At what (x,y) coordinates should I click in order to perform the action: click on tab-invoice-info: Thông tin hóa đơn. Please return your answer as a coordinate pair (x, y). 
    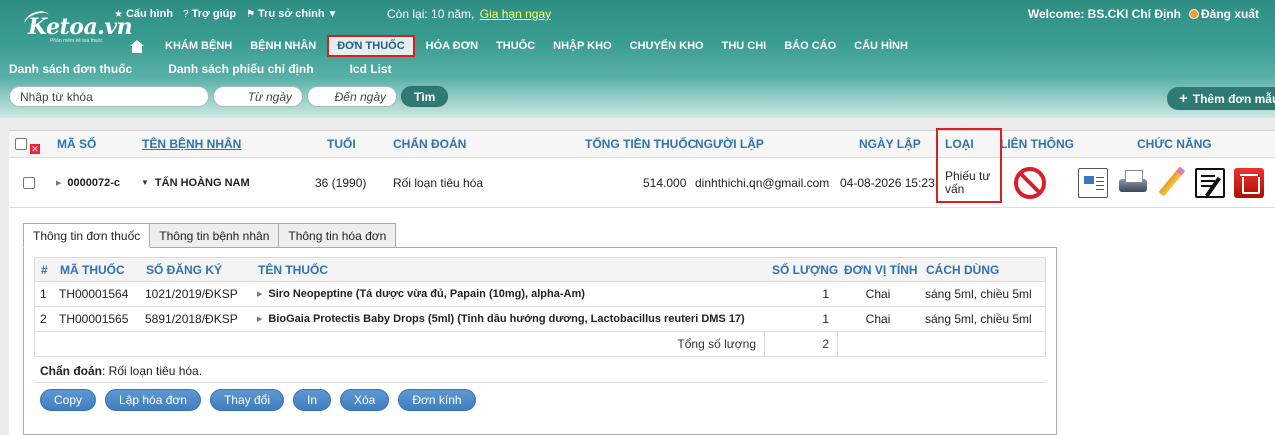
    Looking at the image, I should click on (337, 235).